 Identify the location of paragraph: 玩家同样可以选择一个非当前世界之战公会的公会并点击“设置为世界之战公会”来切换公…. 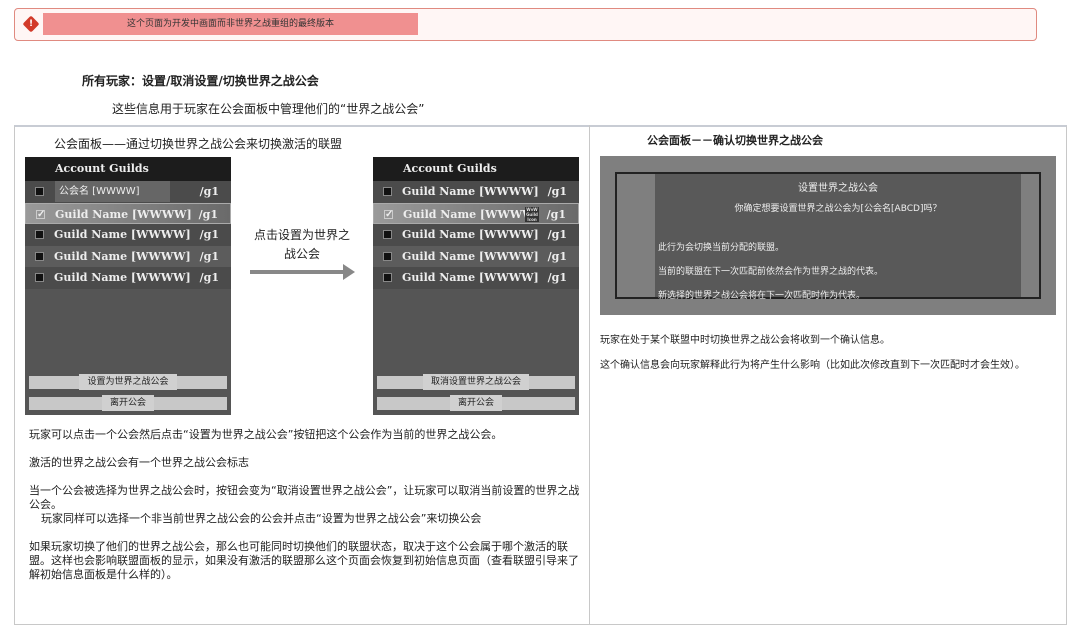
(261, 518).